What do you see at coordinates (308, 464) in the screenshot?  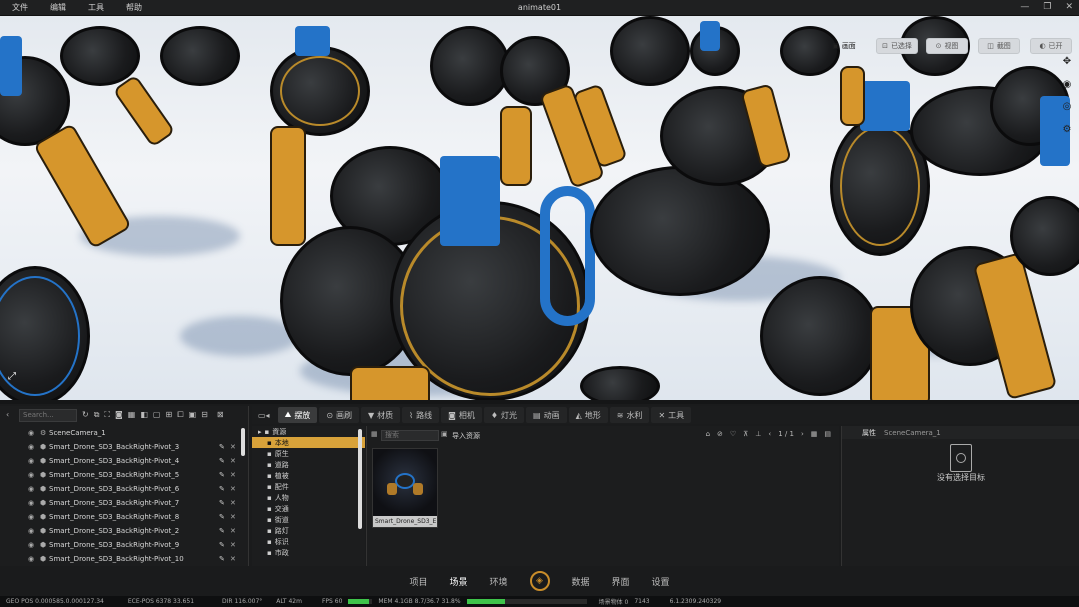 I see `category-item: ▪ 道路` at bounding box center [308, 464].